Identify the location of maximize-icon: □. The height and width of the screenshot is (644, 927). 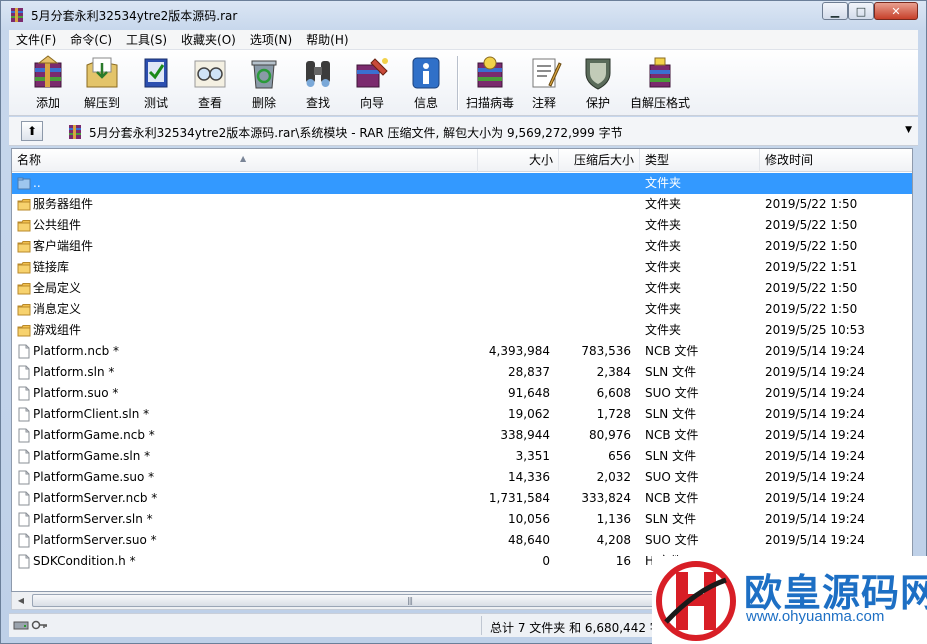
(861, 11).